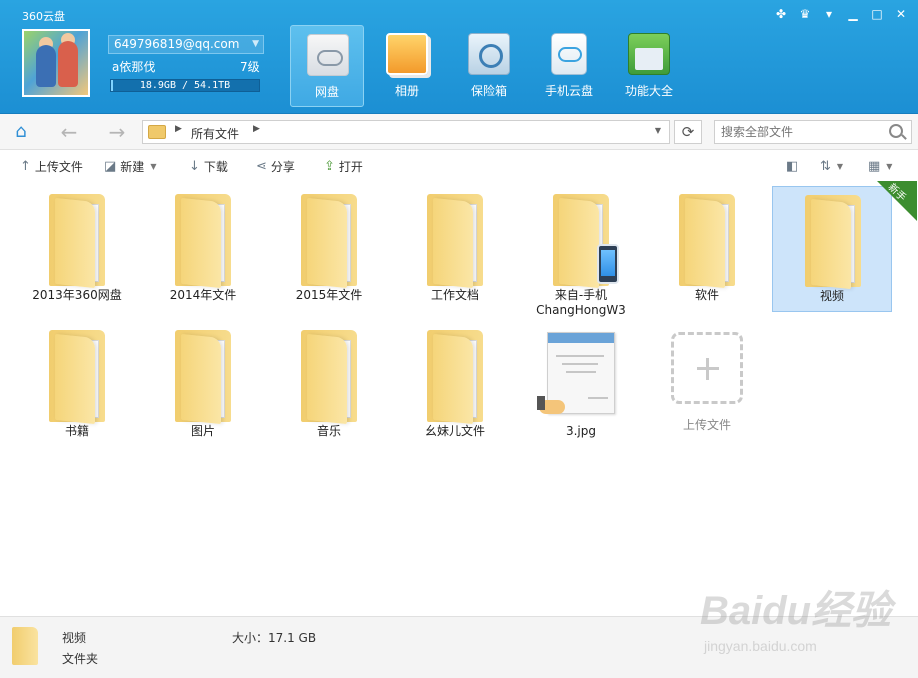  What do you see at coordinates (551, 405) in the screenshot?
I see `shared-hand-icon` at bounding box center [551, 405].